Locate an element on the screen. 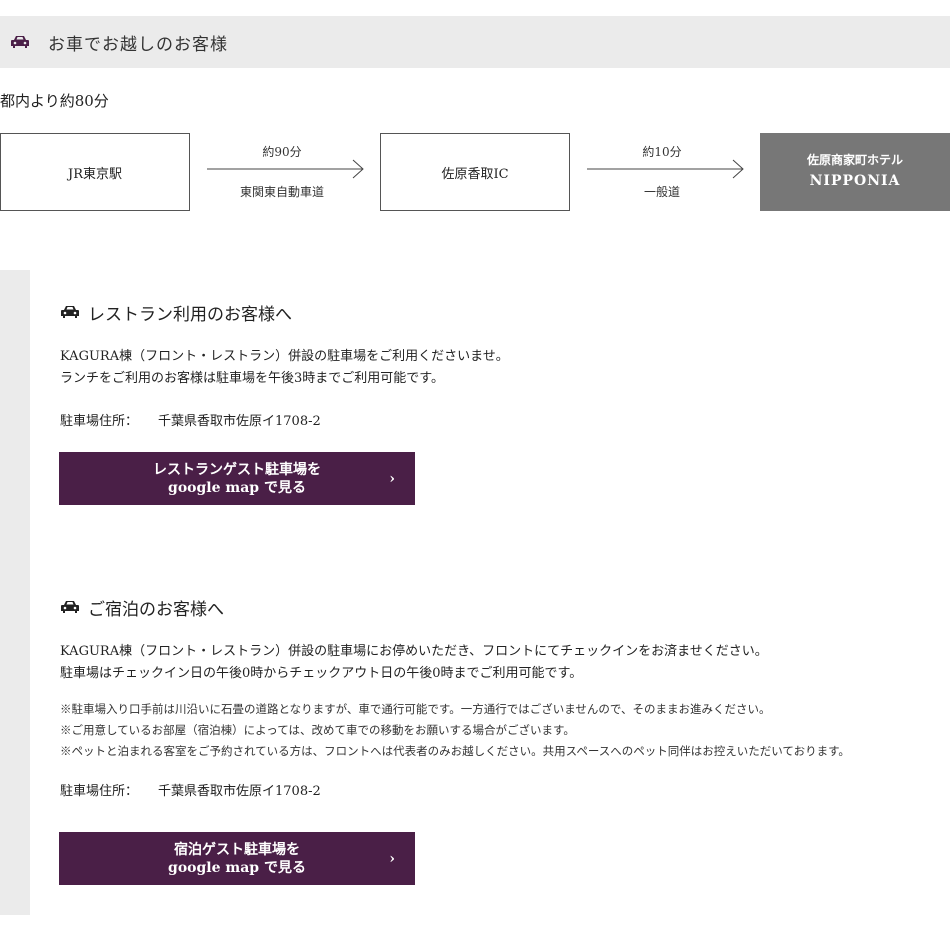  restaurant-map-button: レストランゲスト駐車場を google map で見る › is located at coordinates (237, 478).